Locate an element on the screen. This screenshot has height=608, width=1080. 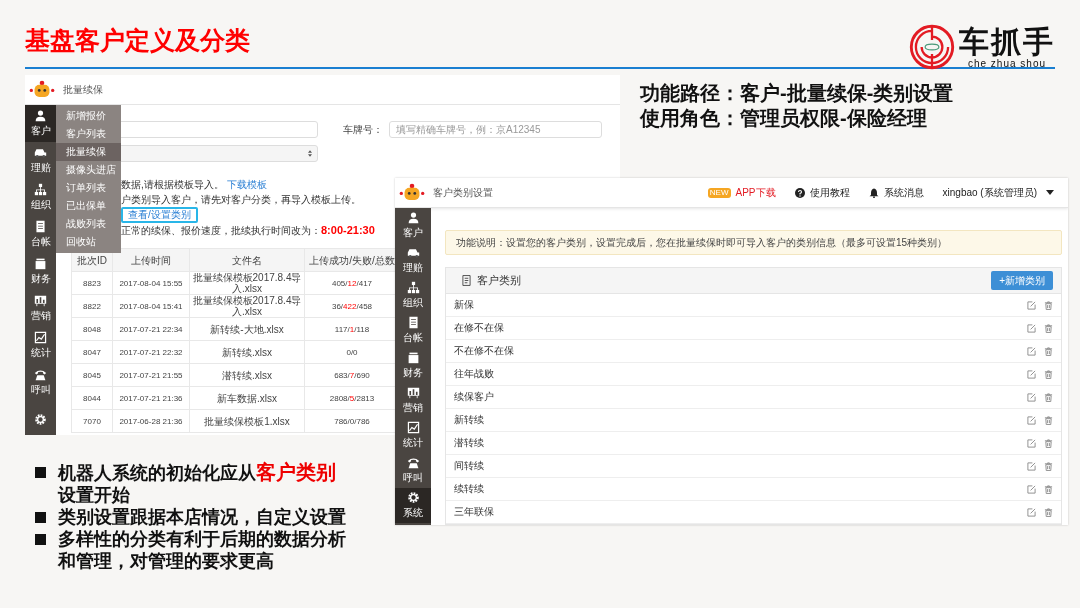
user-menu: xingbao (系统管理员) is located at coordinates (989, 192).